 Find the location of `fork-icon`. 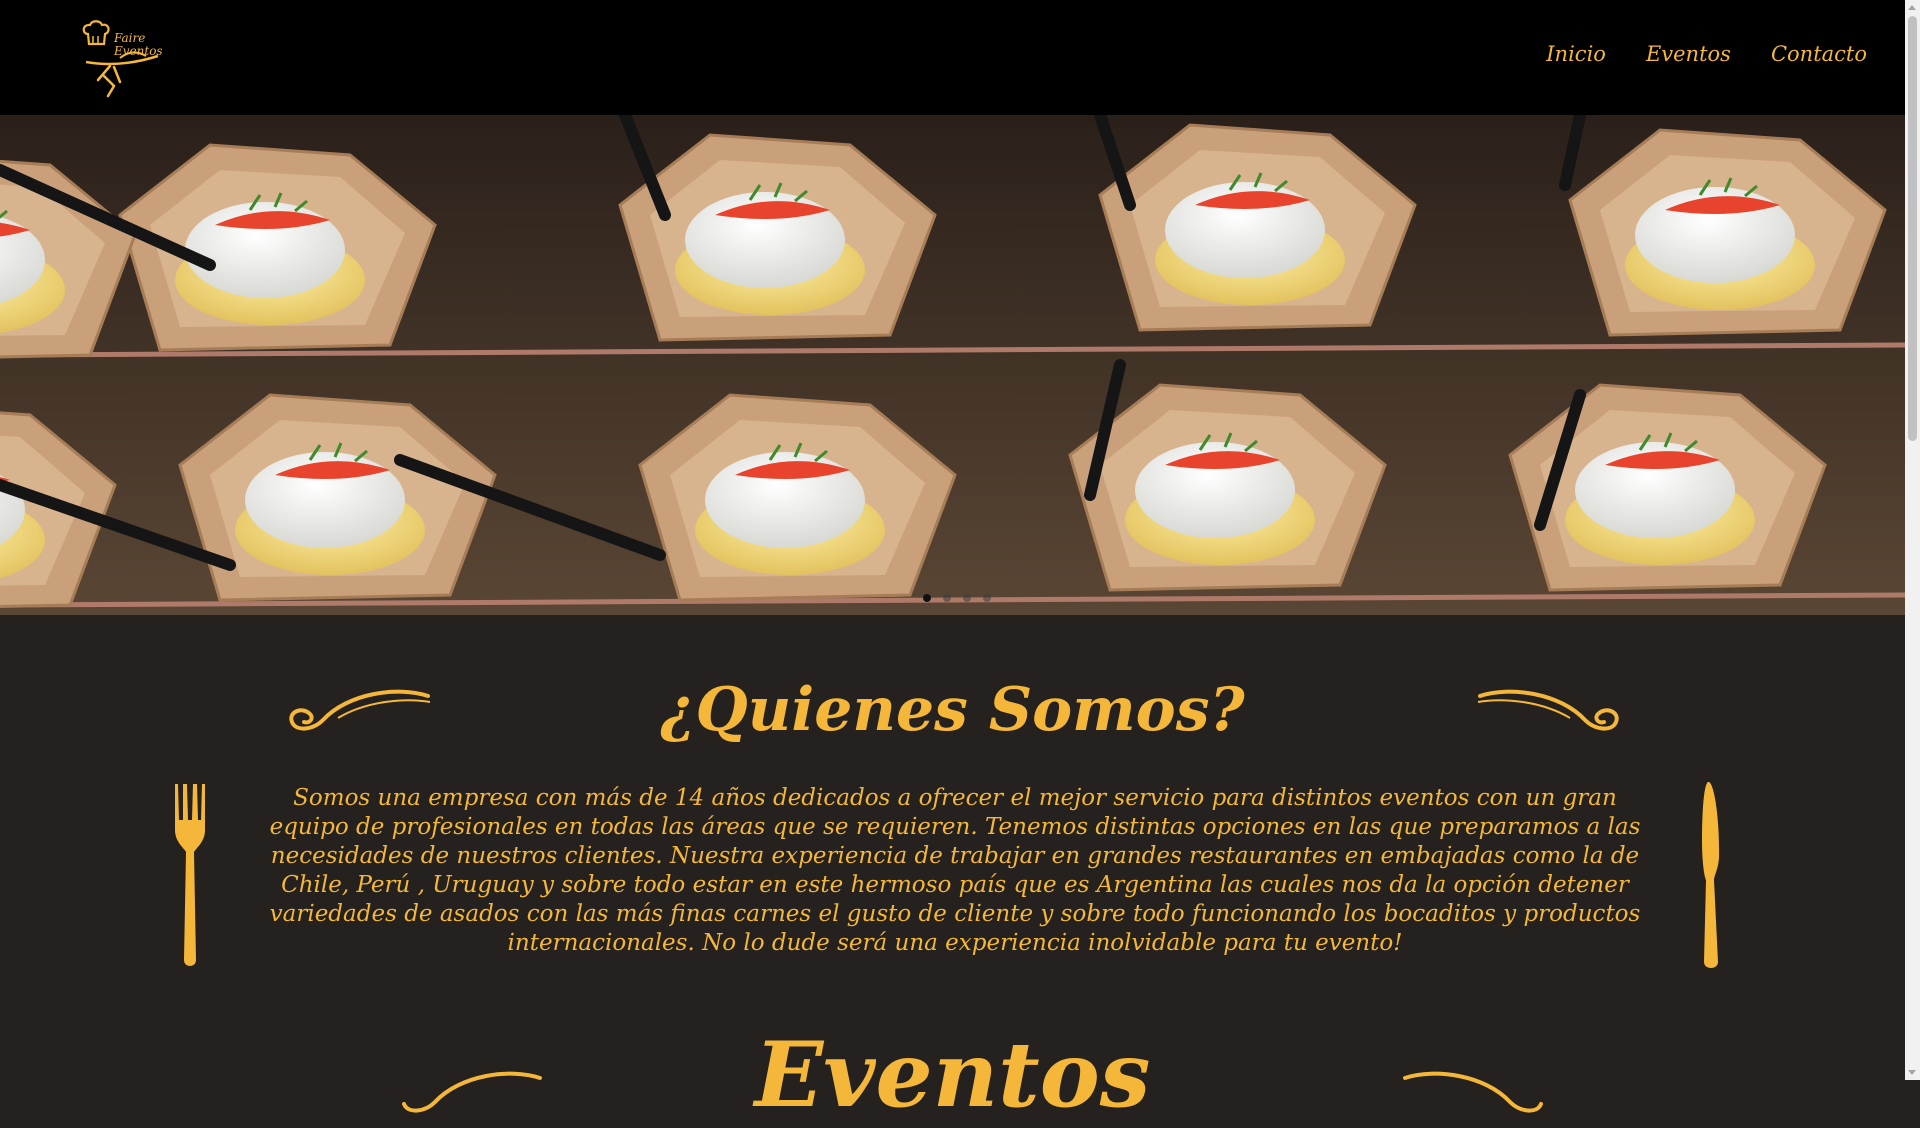

fork-icon is located at coordinates (190, 875).